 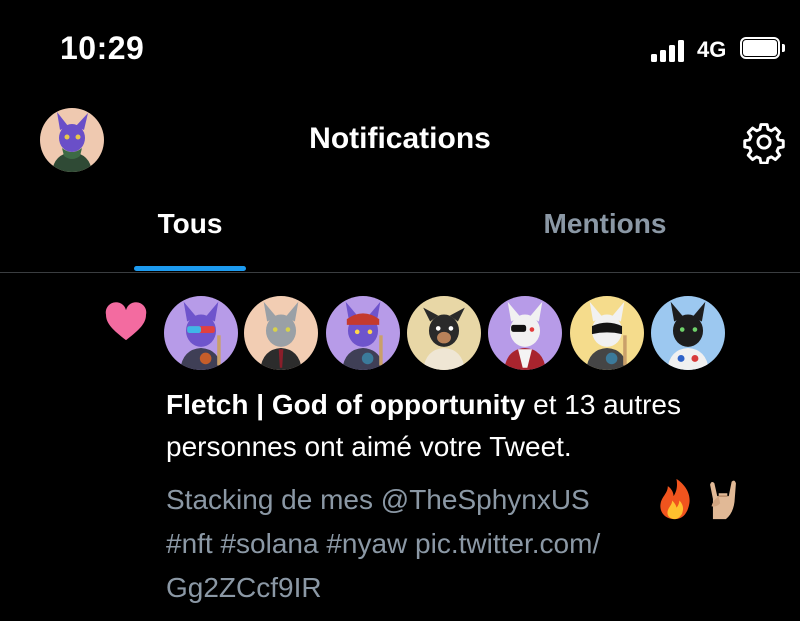 What do you see at coordinates (764, 142) in the screenshot?
I see `gear-icon` at bounding box center [764, 142].